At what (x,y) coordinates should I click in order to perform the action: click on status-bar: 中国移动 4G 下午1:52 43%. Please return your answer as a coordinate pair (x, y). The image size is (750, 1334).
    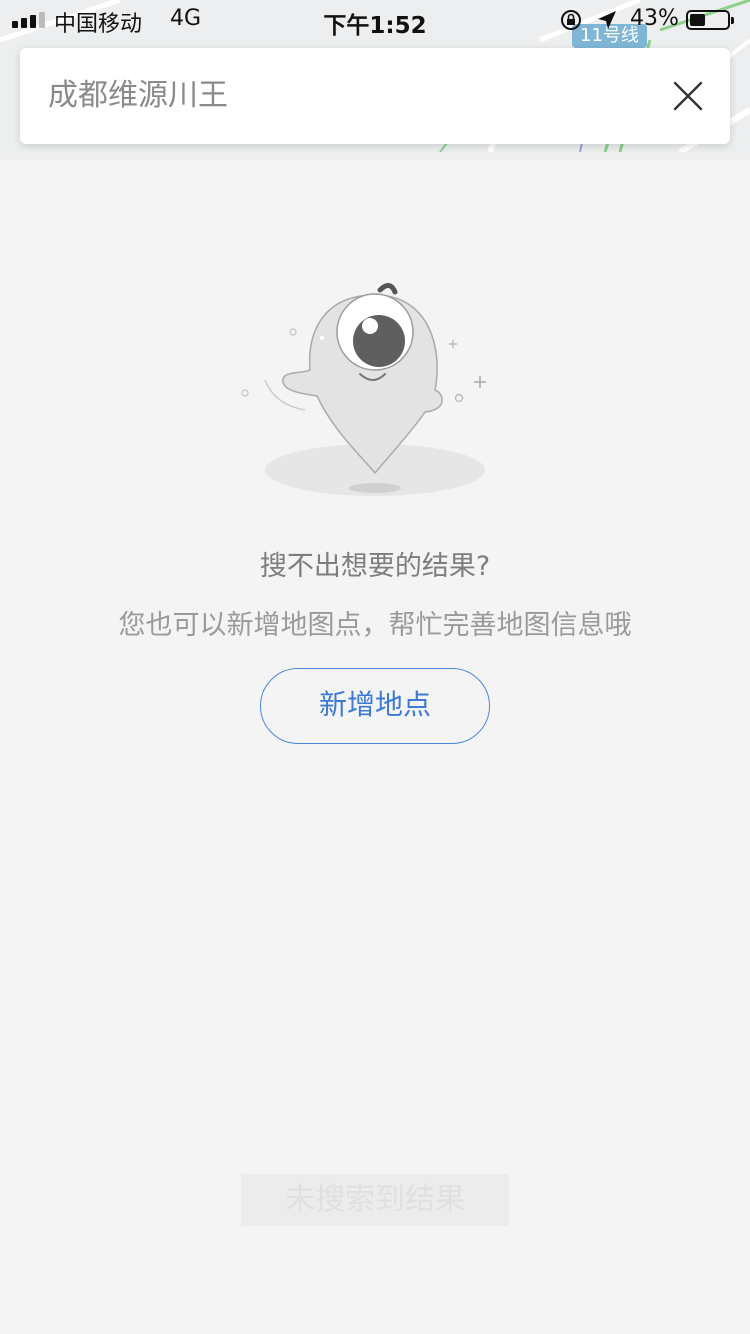
    Looking at the image, I should click on (375, 20).